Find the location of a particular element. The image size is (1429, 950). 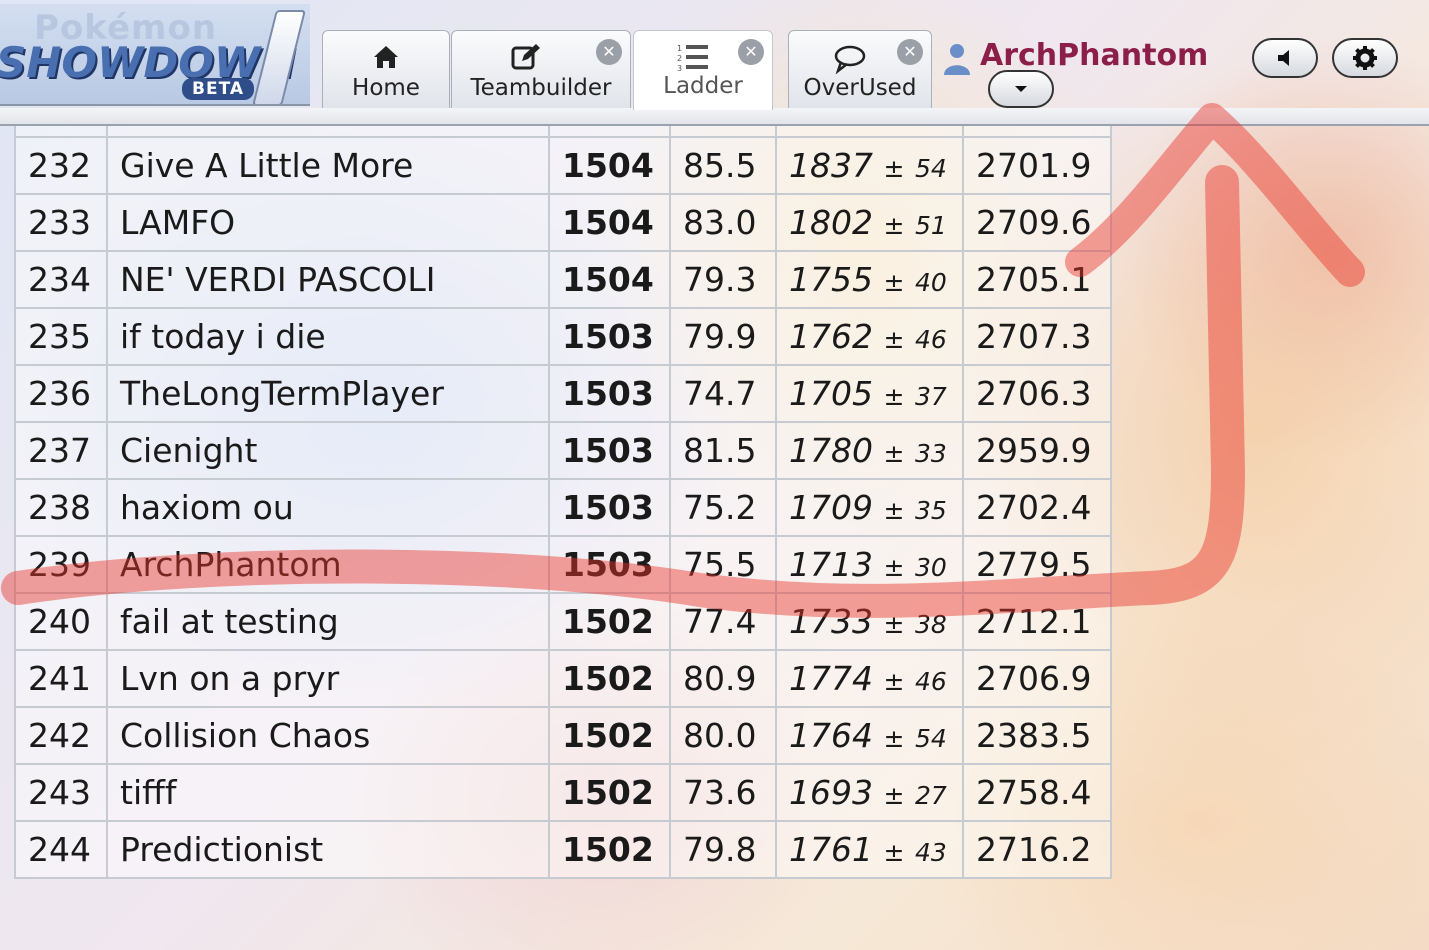

ladder-glicko-cell: 1705 ± 37 is located at coordinates (869, 393).